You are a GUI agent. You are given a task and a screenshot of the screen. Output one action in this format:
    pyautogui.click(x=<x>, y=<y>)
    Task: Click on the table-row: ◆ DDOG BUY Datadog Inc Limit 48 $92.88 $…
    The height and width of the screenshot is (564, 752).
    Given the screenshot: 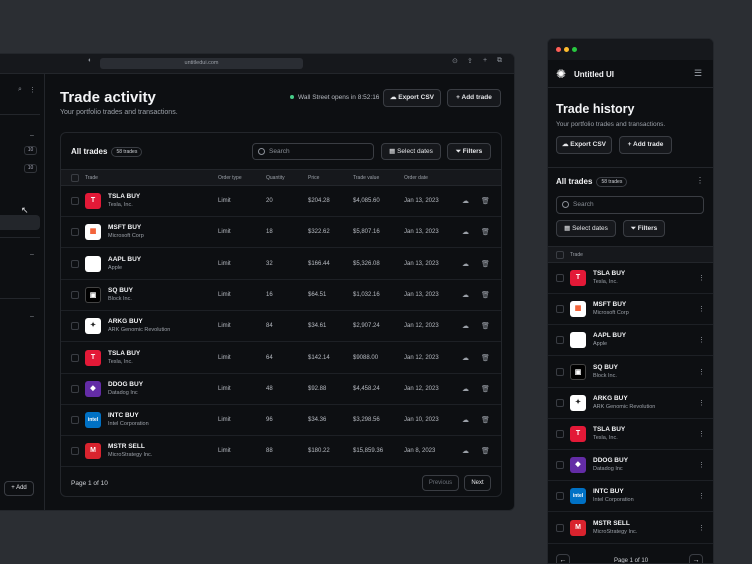 What is the action you would take?
    pyautogui.click(x=281, y=389)
    